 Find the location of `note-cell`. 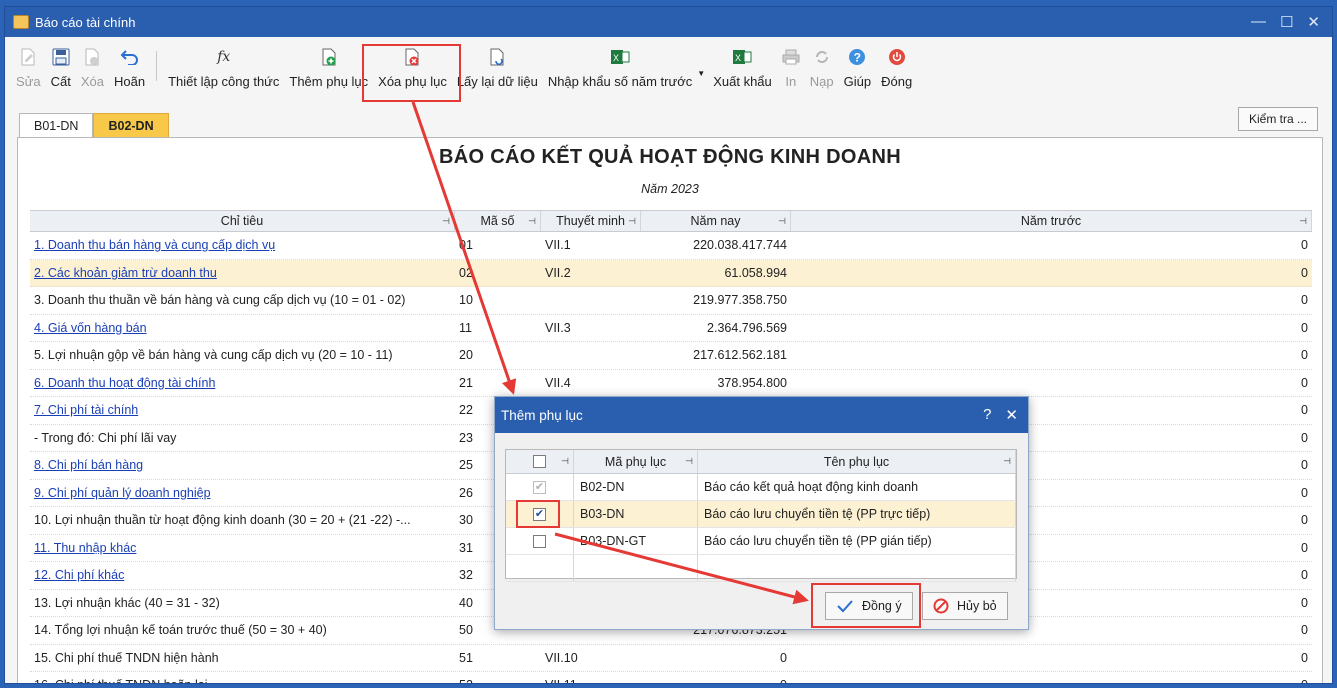

note-cell is located at coordinates (591, 355).